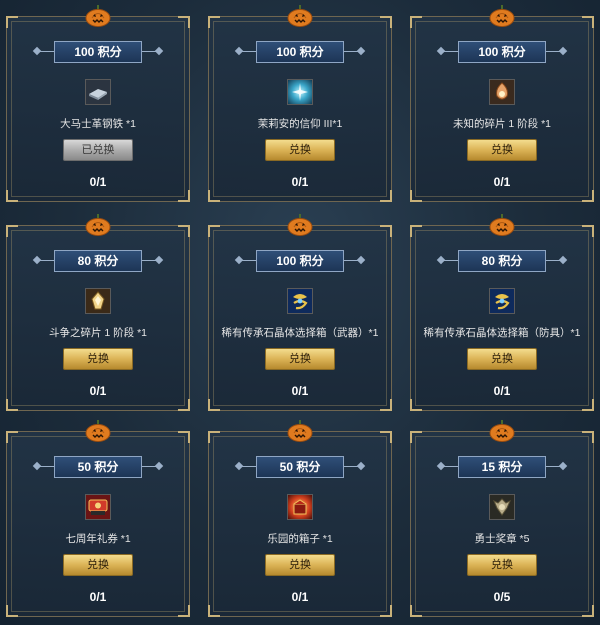  Describe the element at coordinates (300, 333) in the screenshot. I see `item-name: 稀有传承石晶体选择箱（武器）*1` at that location.